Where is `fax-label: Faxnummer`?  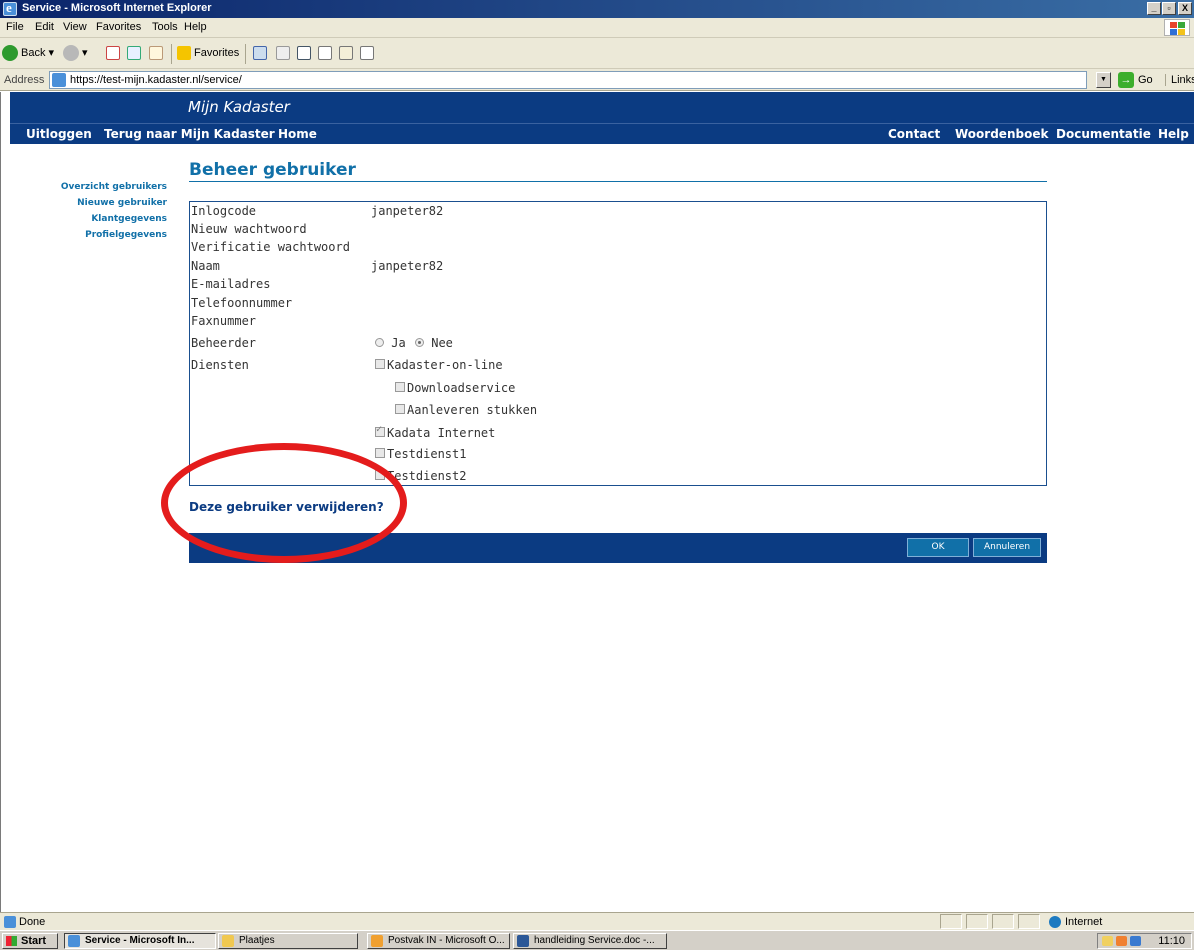 fax-label: Faxnummer is located at coordinates (224, 321).